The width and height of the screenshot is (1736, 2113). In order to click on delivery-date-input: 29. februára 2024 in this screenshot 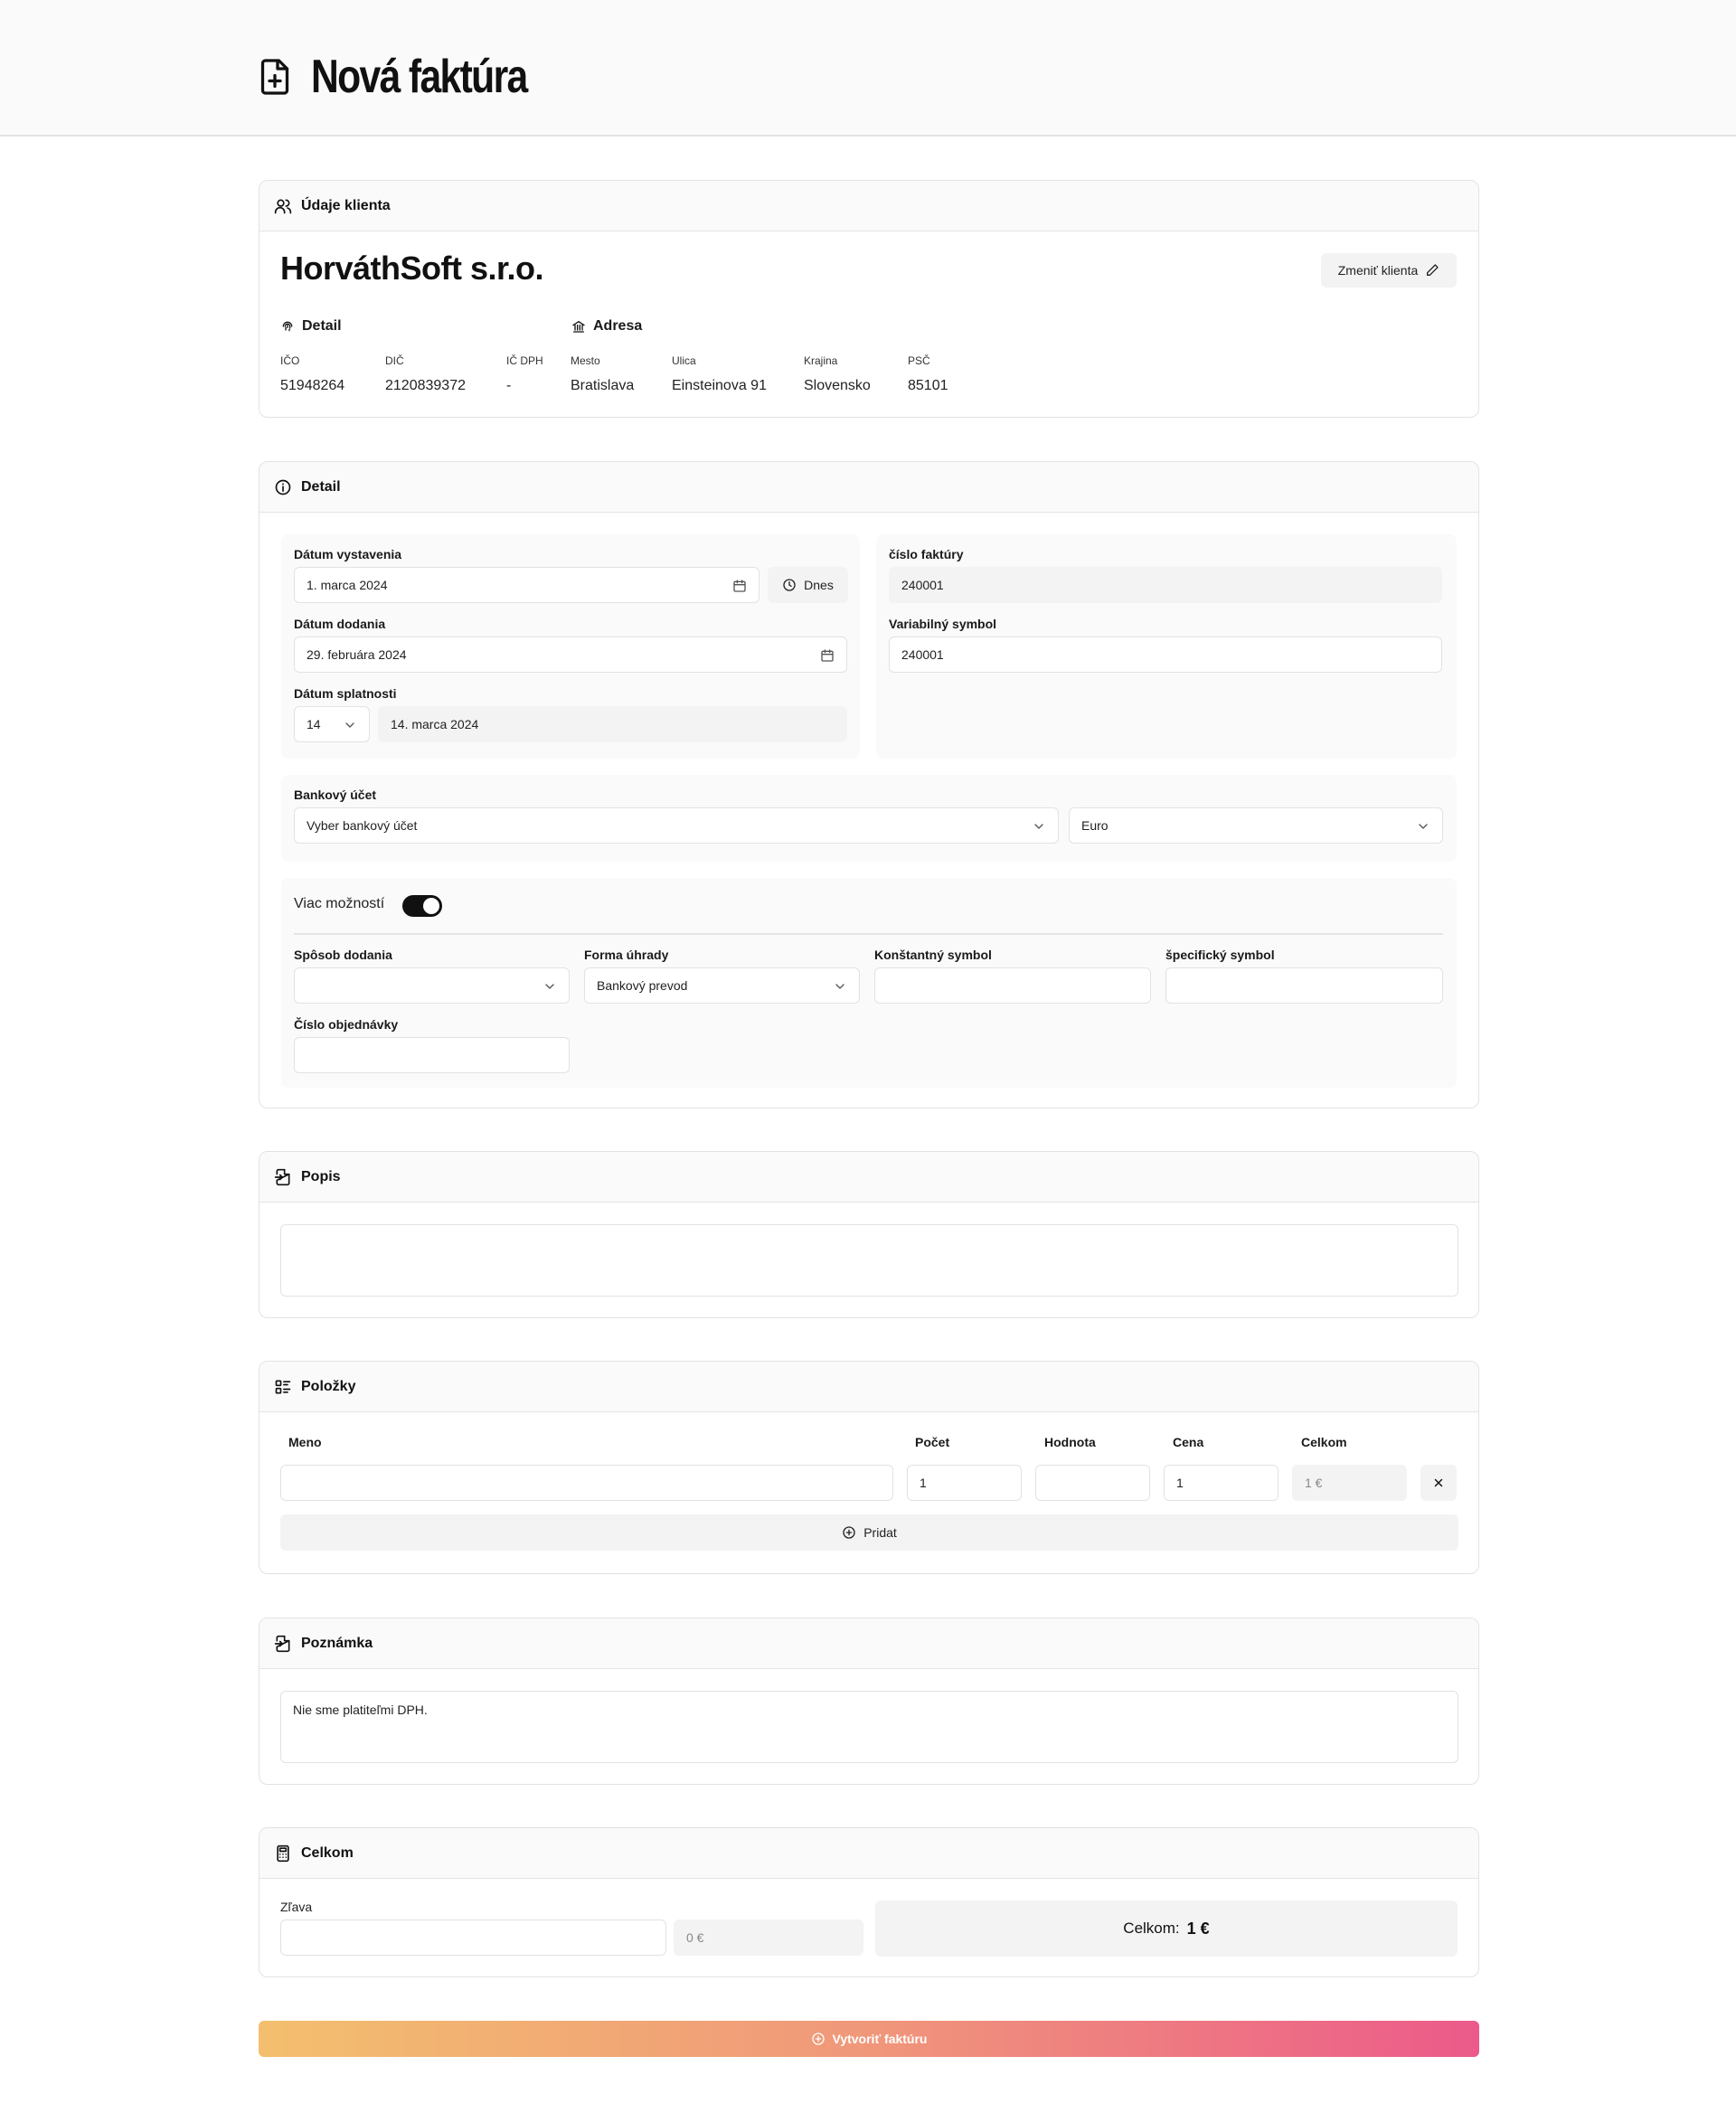, I will do `click(570, 655)`.